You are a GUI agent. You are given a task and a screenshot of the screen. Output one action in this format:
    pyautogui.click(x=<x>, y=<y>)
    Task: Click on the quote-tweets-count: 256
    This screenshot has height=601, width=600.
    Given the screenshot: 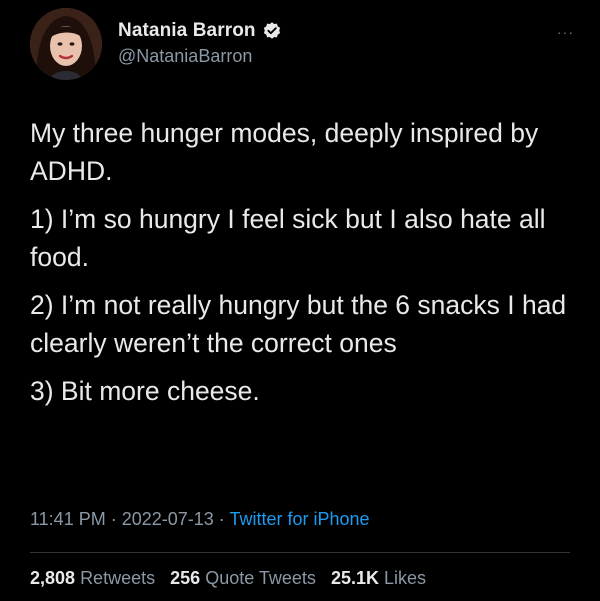 What is the action you would take?
    pyautogui.click(x=185, y=578)
    